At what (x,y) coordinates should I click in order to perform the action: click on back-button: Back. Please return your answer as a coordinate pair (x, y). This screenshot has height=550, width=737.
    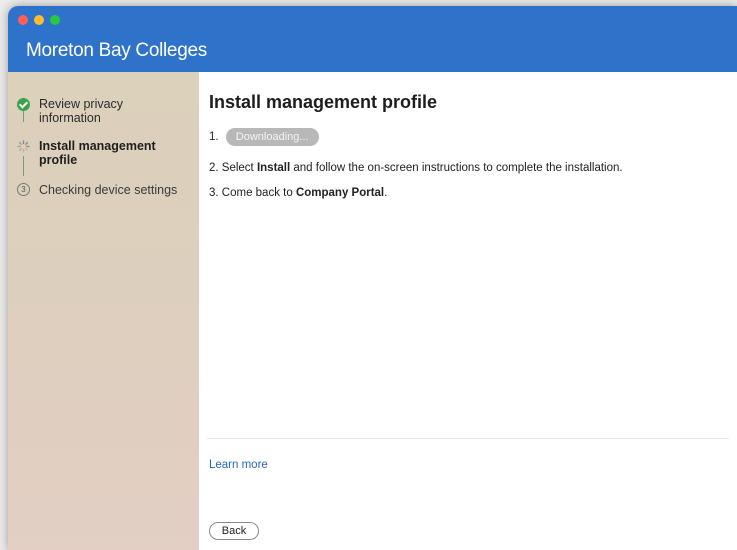
    Looking at the image, I should click on (234, 531).